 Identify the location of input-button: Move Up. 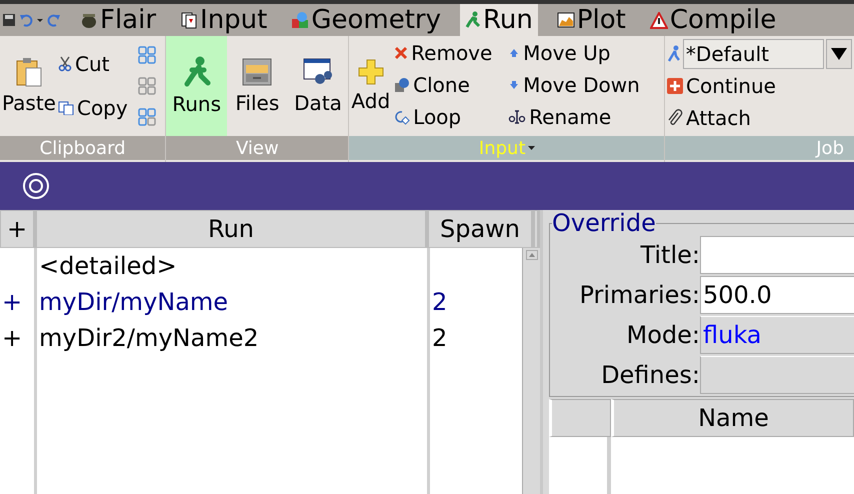
(574, 53).